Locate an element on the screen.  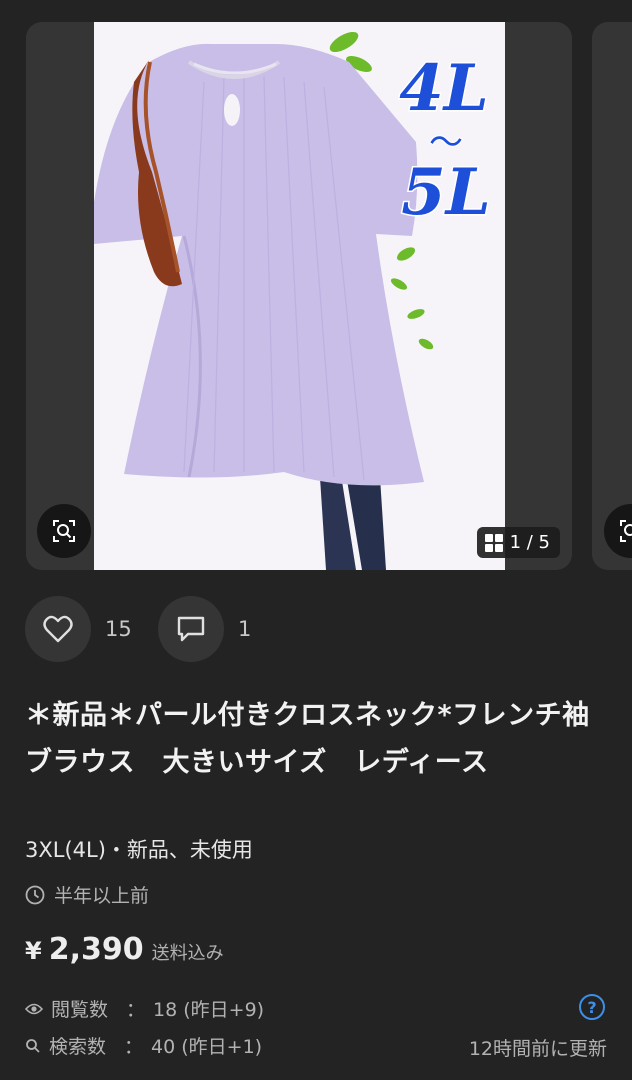
like-count: 15 is located at coordinates (118, 629).